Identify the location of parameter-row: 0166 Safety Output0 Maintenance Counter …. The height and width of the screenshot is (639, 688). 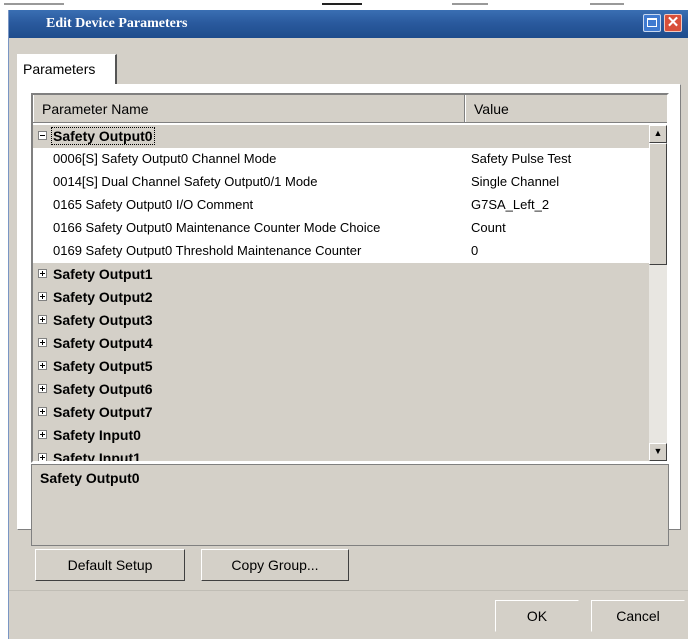
(341, 228).